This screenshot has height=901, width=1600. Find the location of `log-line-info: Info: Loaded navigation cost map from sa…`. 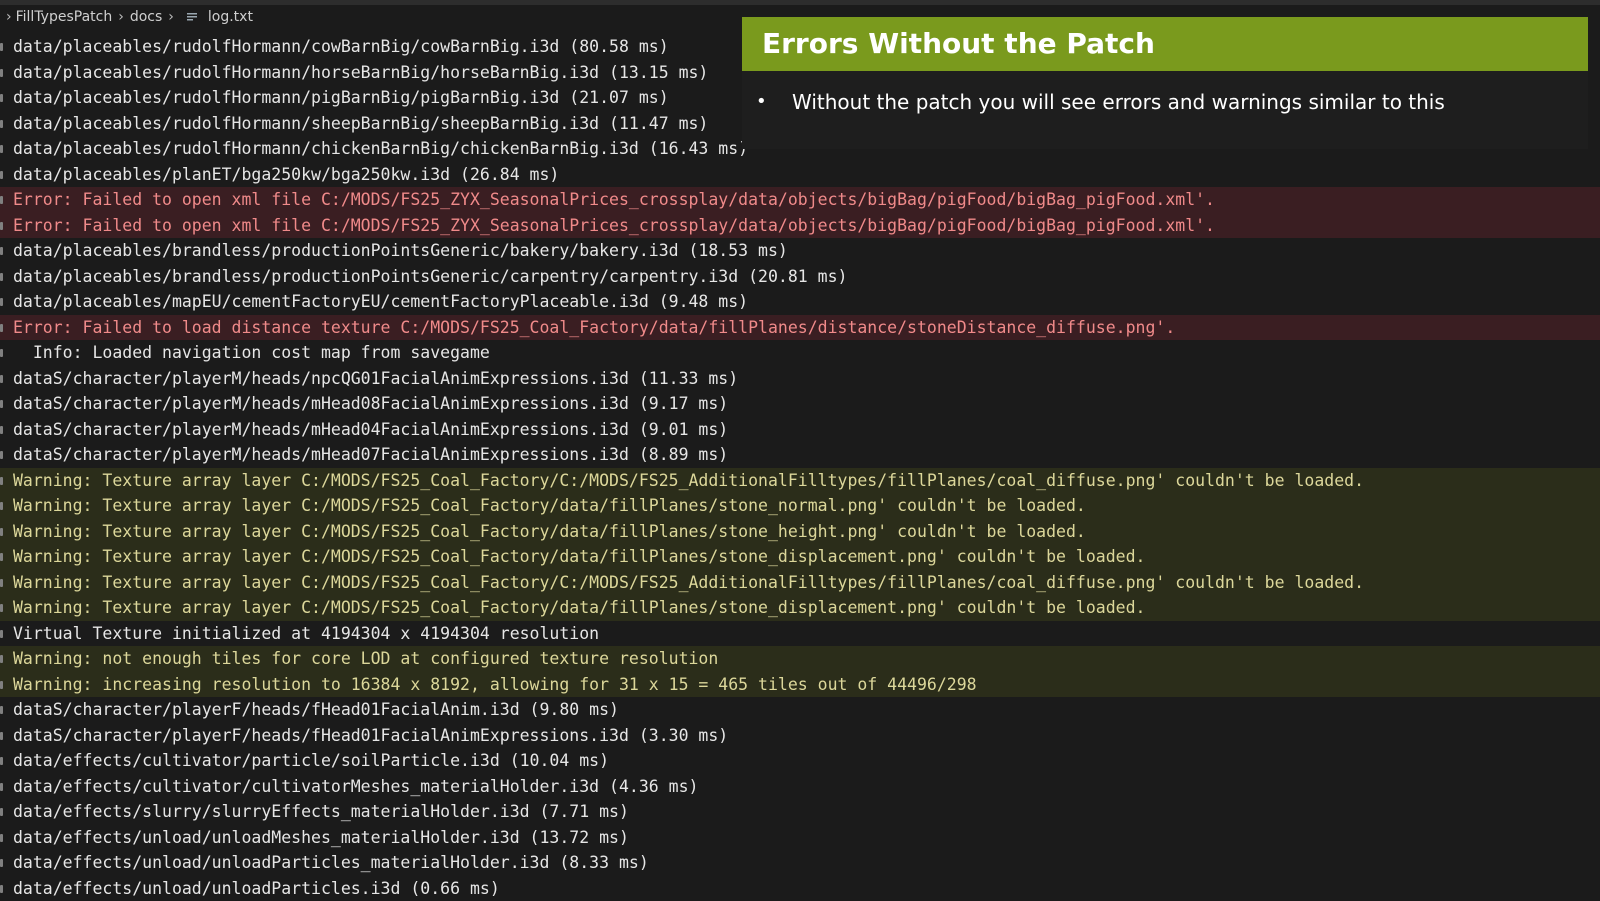

log-line-info: Info: Loaded navigation cost map from sa… is located at coordinates (800, 353).